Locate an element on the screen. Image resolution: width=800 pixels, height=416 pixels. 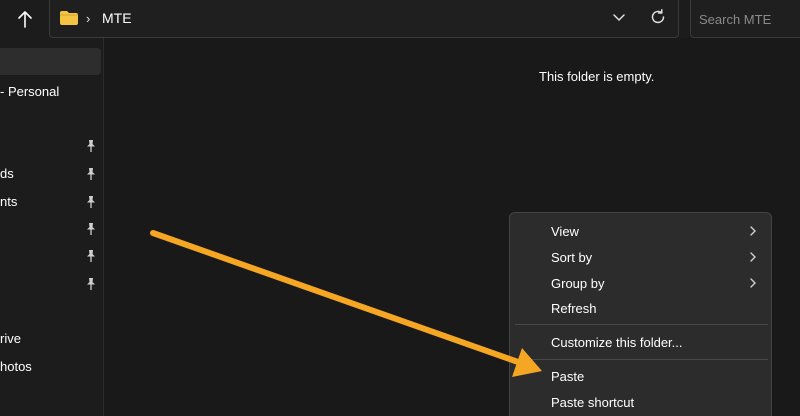
address-history-button is located at coordinates (619, 19).